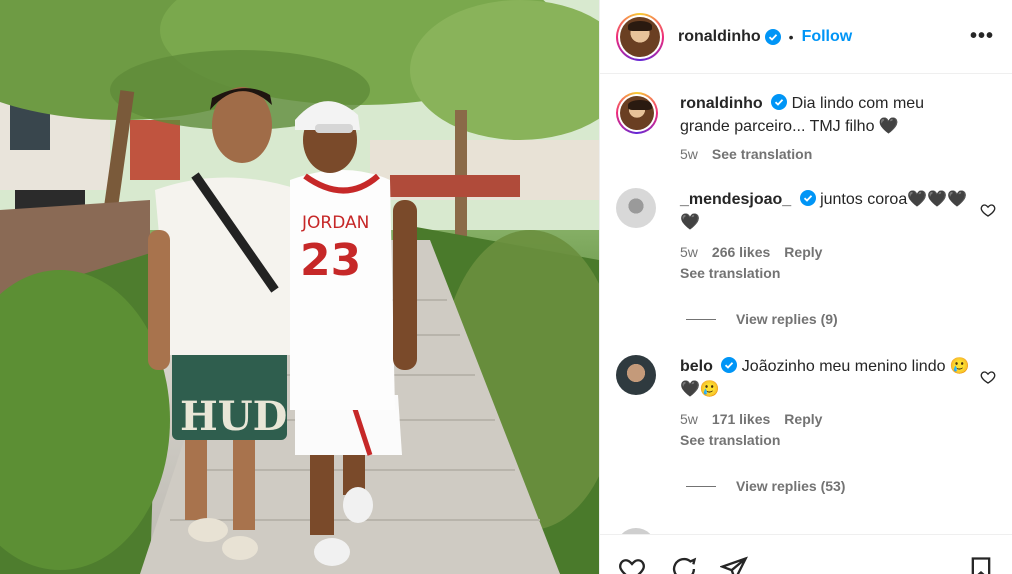  I want to click on caption-username: ronaldinho, so click(721, 103).